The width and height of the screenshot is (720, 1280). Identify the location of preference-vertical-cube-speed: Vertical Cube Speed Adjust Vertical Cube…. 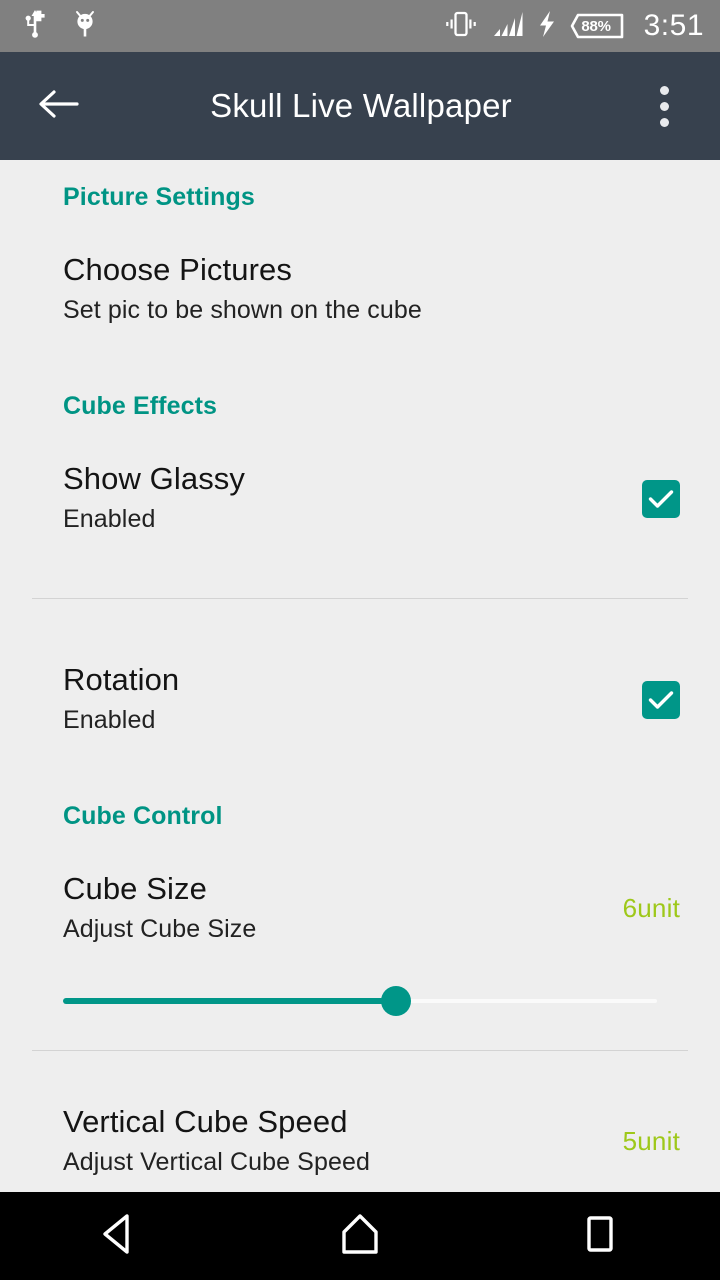
(360, 1140).